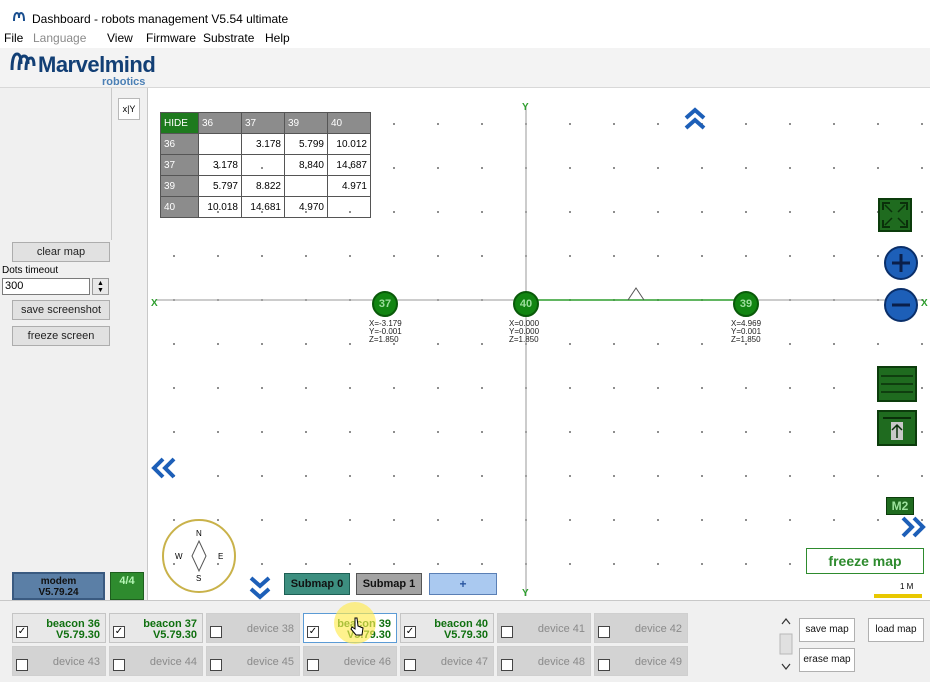 The width and height of the screenshot is (930, 682). I want to click on upload-button, so click(897, 428).